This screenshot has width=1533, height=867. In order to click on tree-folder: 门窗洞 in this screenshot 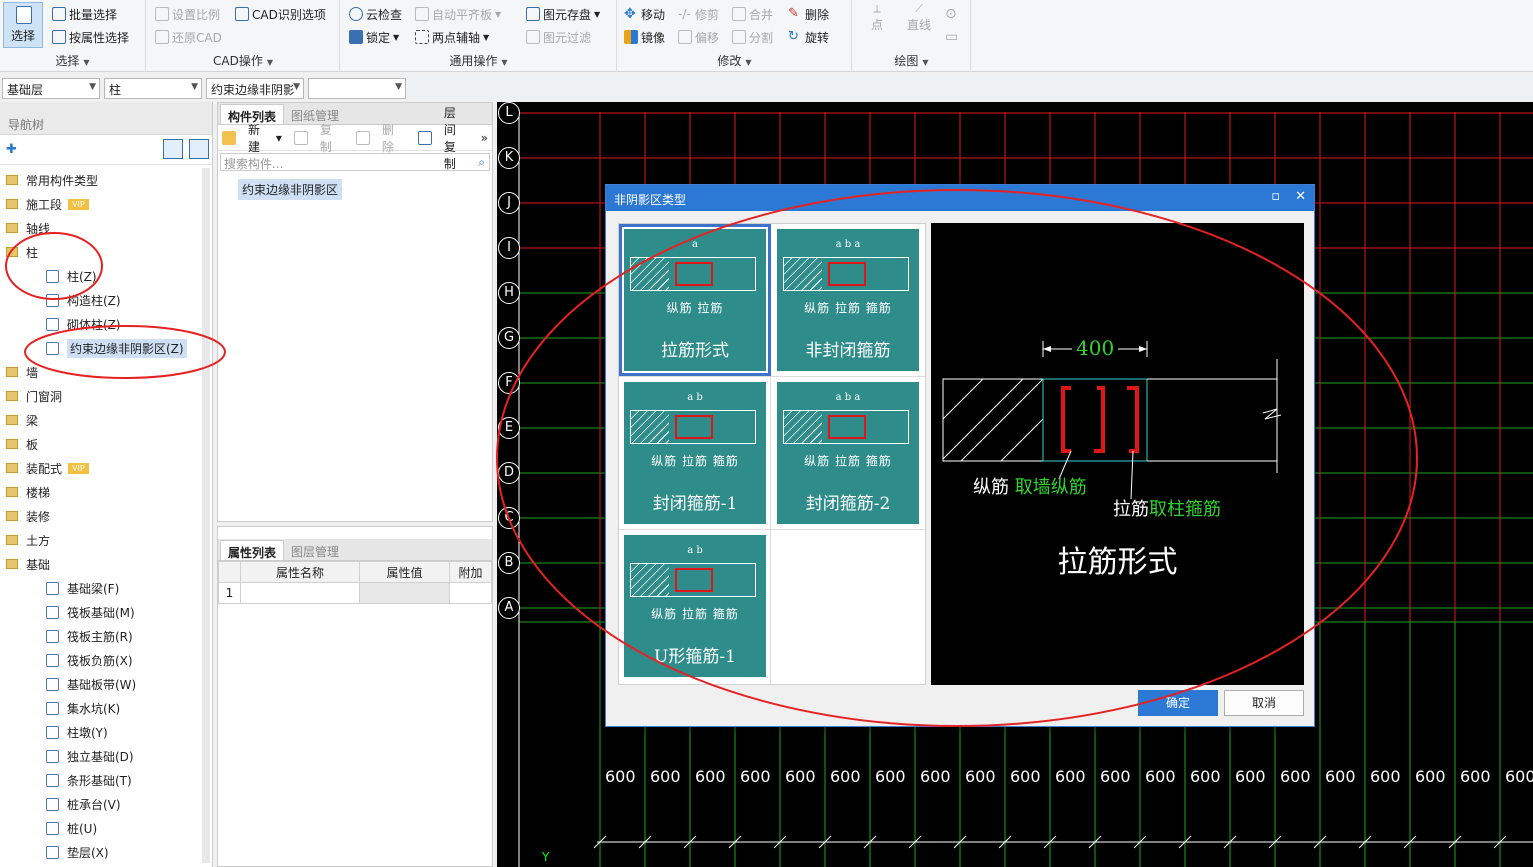, I will do `click(102, 396)`.